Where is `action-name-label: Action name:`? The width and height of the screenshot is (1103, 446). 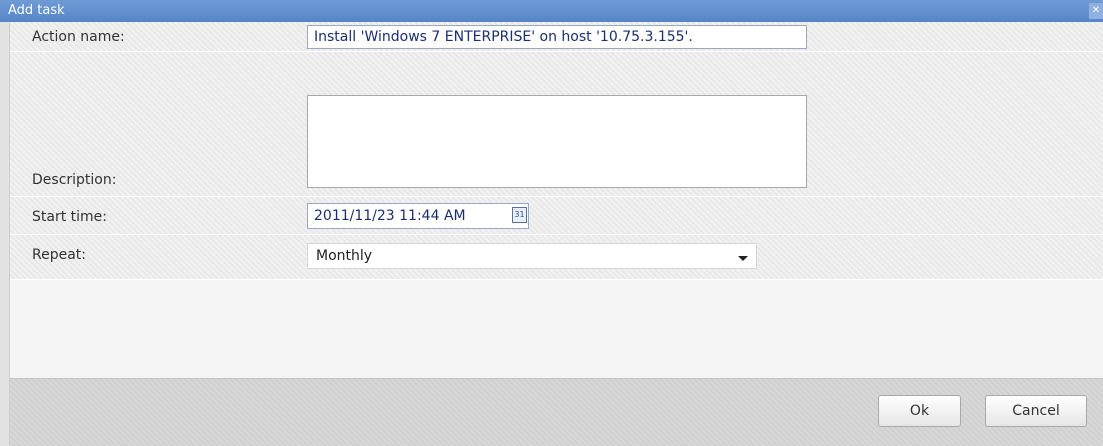 action-name-label: Action name: is located at coordinates (78, 37).